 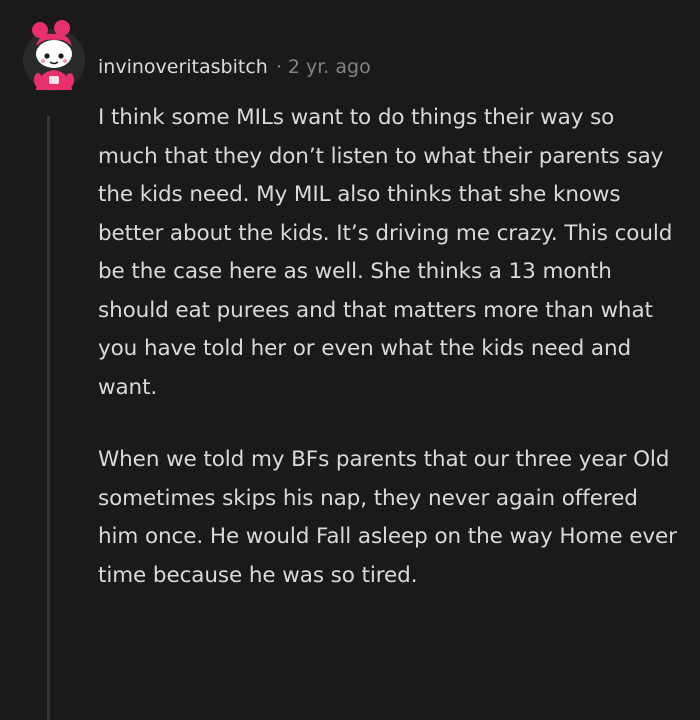 I want to click on comment-header: invinoveritasbitch · 2 yr. ago, so click(x=234, y=67).